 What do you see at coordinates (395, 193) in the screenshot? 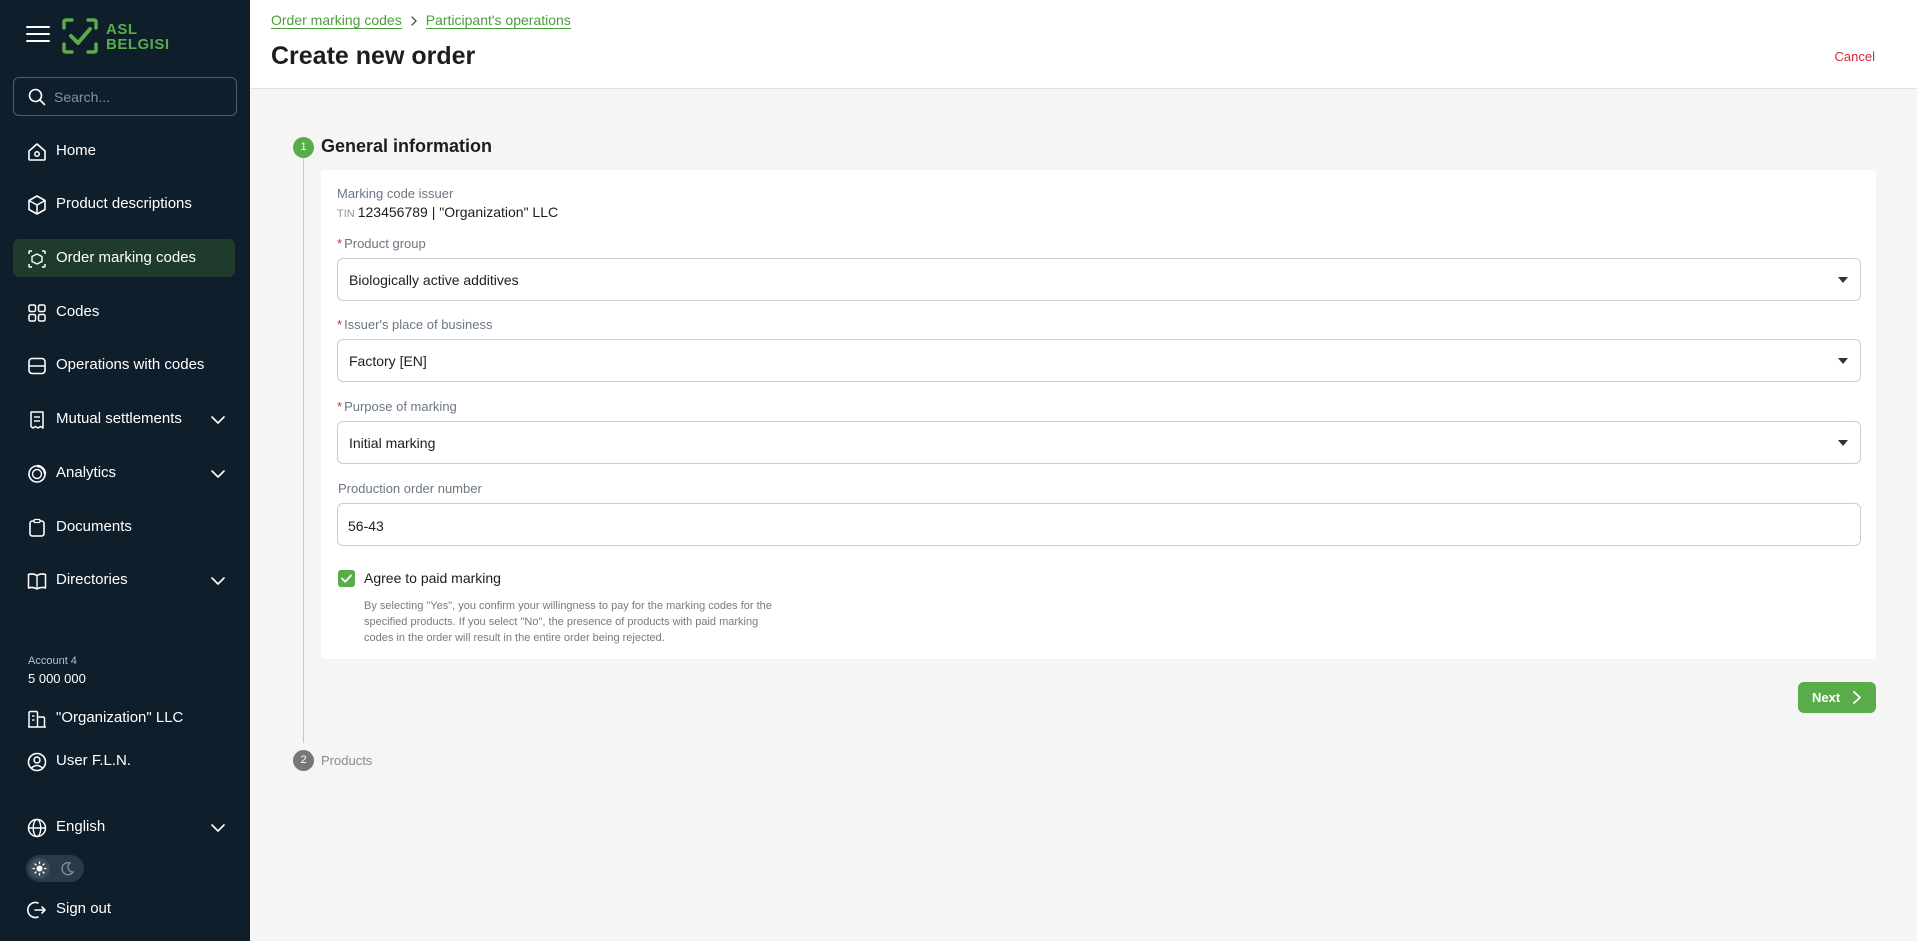
I see `issuer-label: Marking code issuer` at bounding box center [395, 193].